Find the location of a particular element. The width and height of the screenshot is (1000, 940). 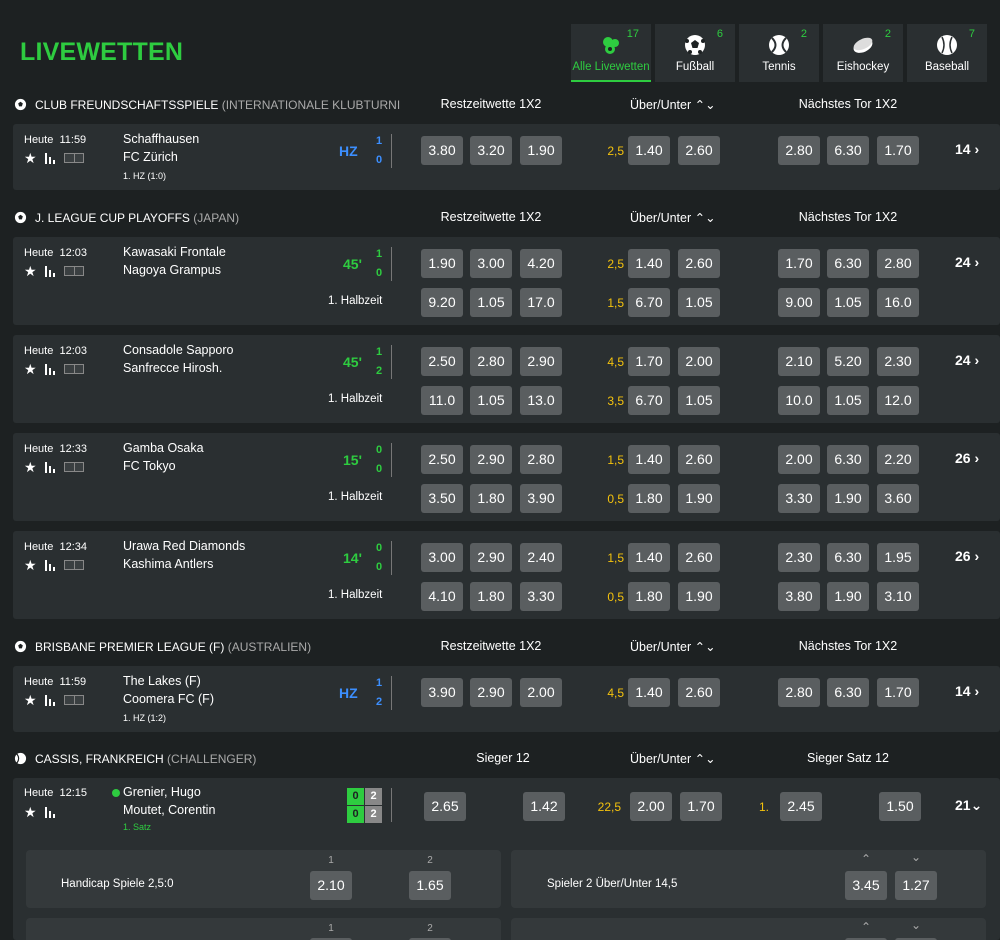

odds-button: 9.00 is located at coordinates (799, 302).